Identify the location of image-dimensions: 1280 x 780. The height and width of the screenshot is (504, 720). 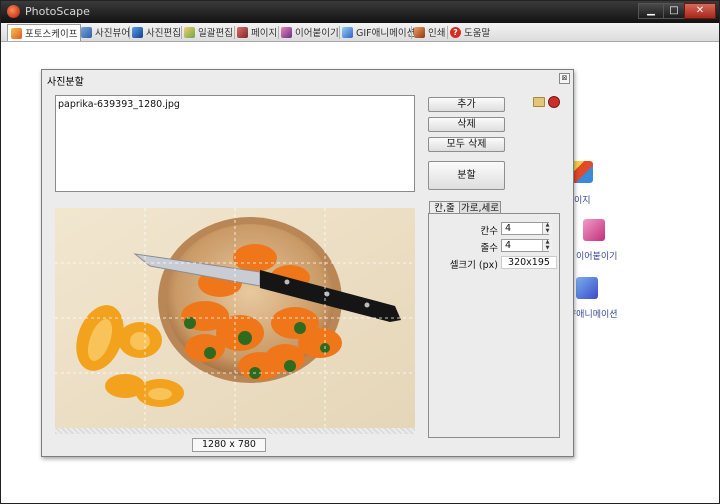
(229, 445).